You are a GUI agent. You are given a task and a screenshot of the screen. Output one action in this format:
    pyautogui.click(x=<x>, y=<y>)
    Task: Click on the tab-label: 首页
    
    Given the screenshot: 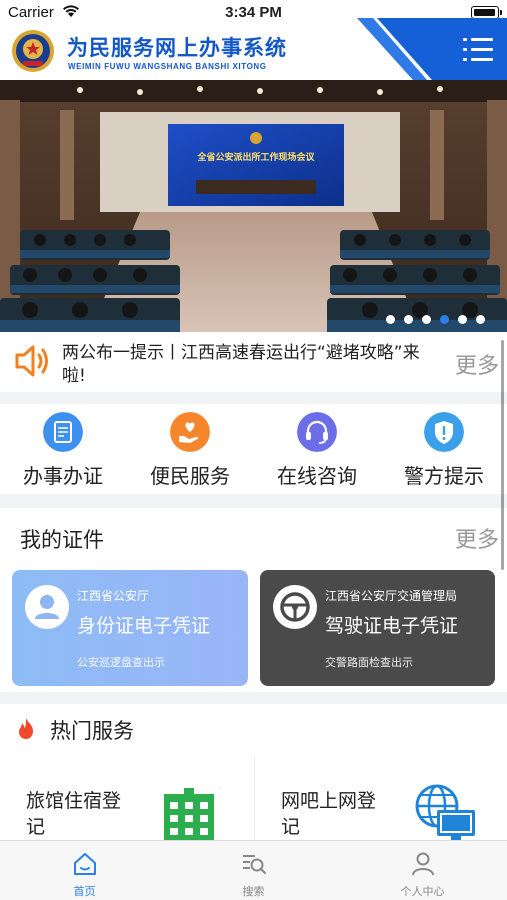 What is the action you would take?
    pyautogui.click(x=84, y=891)
    